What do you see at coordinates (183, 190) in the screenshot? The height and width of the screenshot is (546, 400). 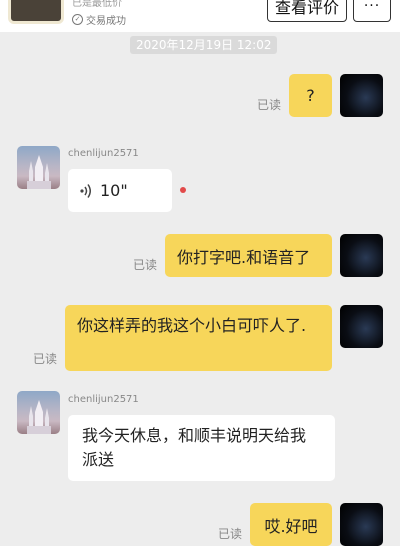 I see `unread-dot` at bounding box center [183, 190].